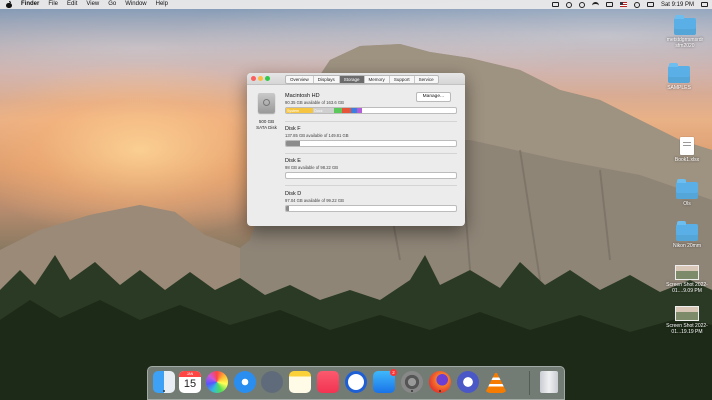 The height and width of the screenshot is (400, 712). I want to click on trash-icon, so click(549, 382).